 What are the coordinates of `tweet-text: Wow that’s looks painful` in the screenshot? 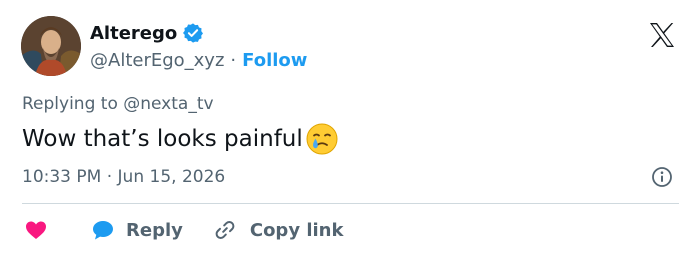 It's located at (180, 139).